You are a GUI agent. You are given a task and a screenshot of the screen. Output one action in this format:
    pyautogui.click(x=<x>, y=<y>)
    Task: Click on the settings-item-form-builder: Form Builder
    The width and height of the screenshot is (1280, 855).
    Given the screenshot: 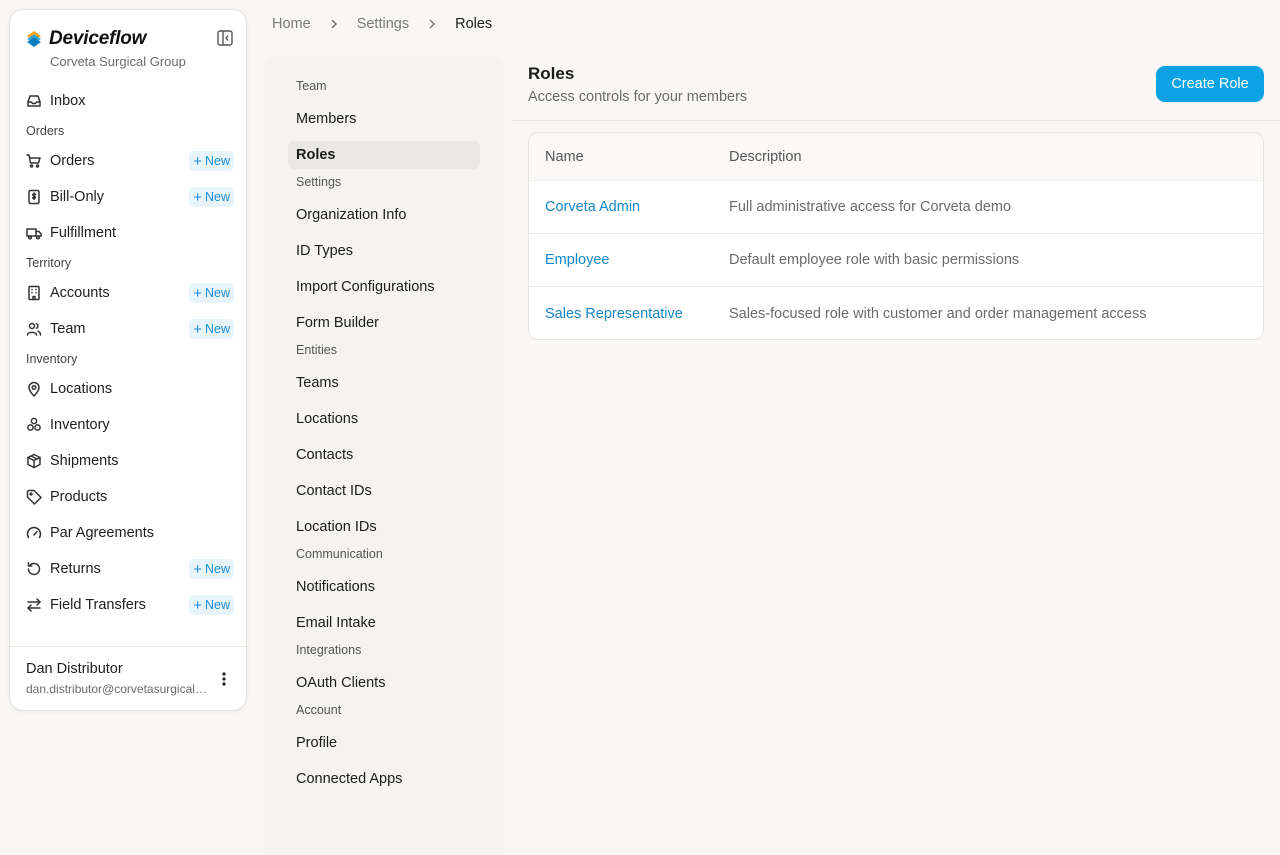 What is the action you would take?
    pyautogui.click(x=384, y=323)
    